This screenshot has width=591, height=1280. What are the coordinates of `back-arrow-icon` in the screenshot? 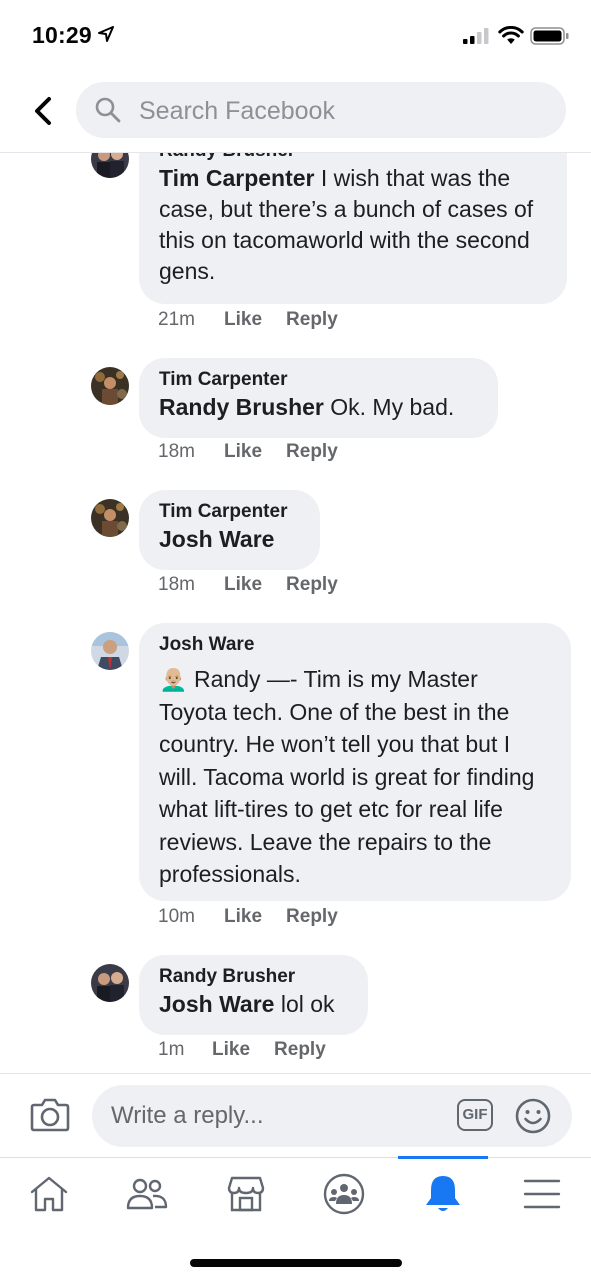 It's located at (45, 111).